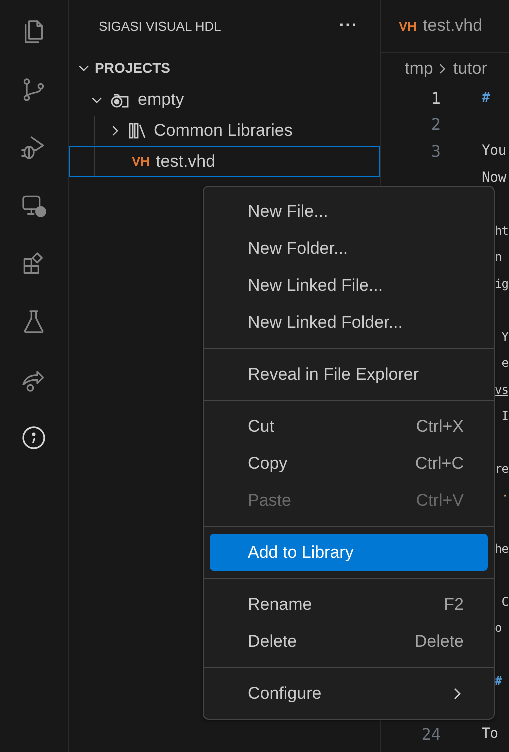 This screenshot has width=509, height=752. I want to click on more-actions-button: ···, so click(348, 26).